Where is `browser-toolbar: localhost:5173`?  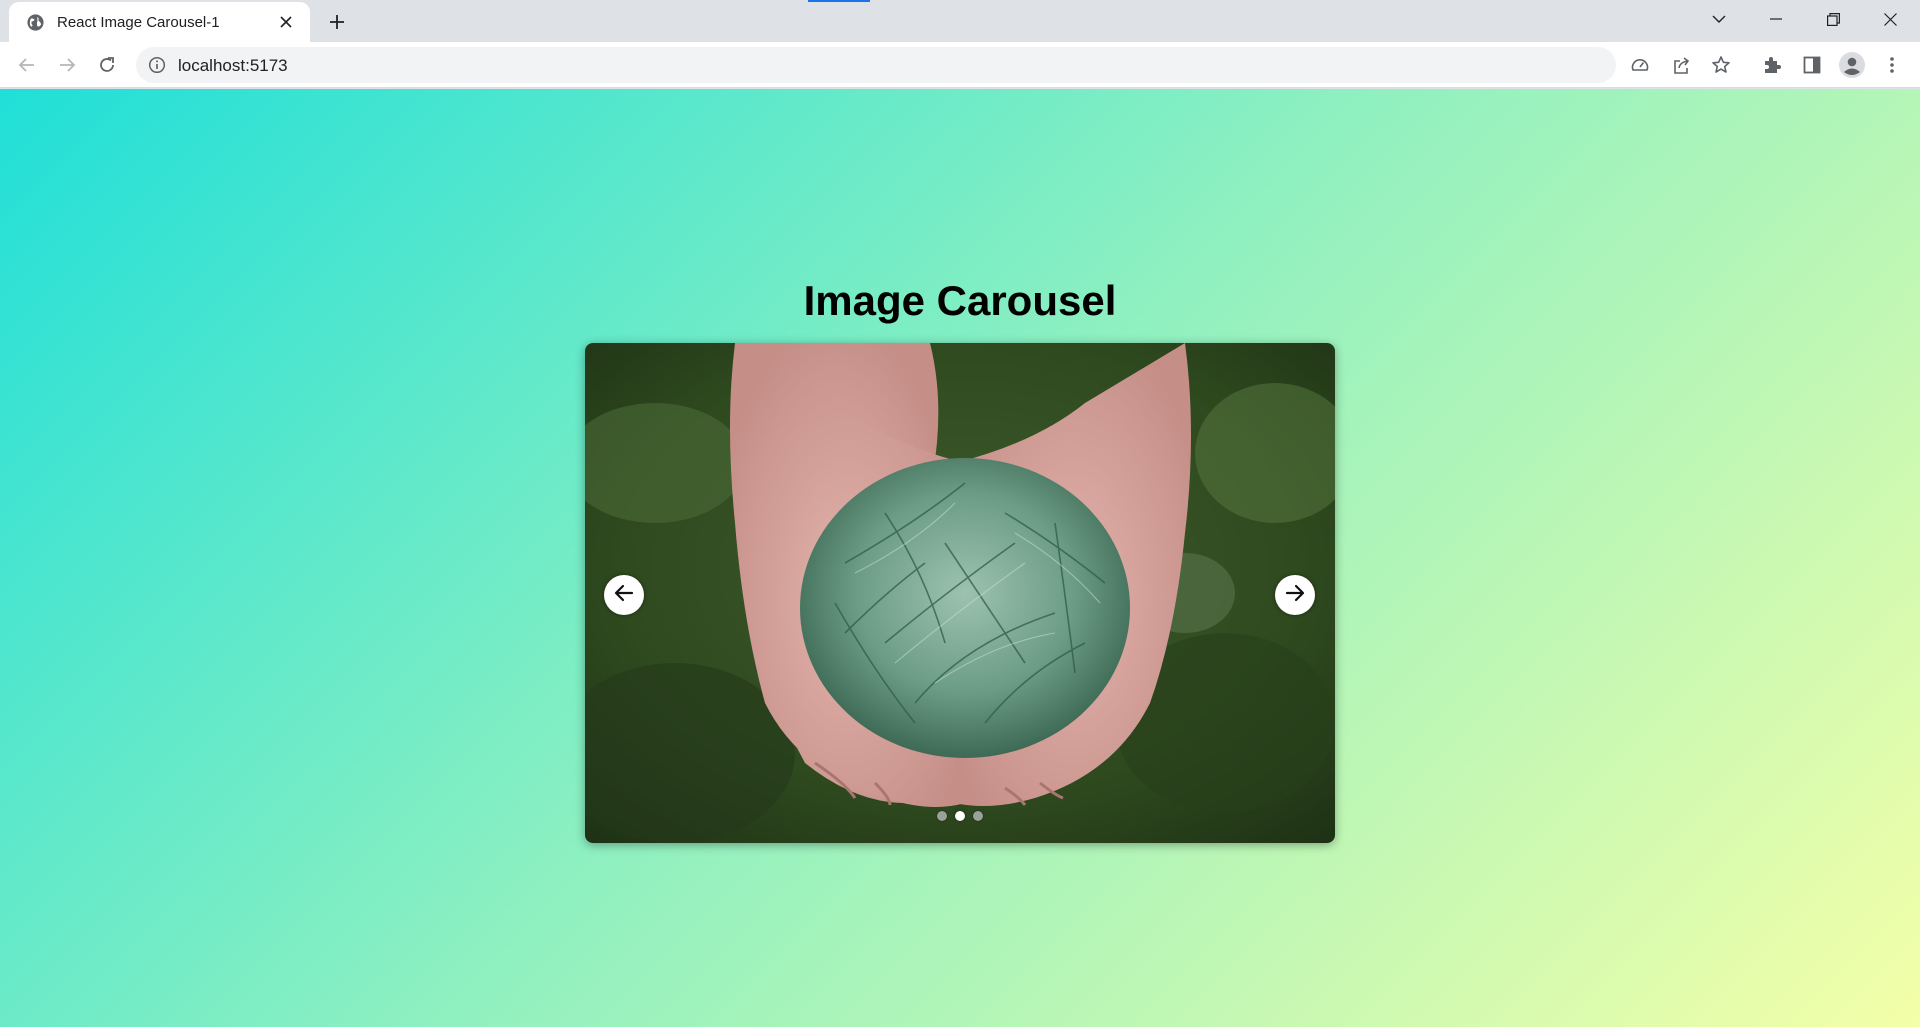
browser-toolbar: localhost:5173 is located at coordinates (960, 65).